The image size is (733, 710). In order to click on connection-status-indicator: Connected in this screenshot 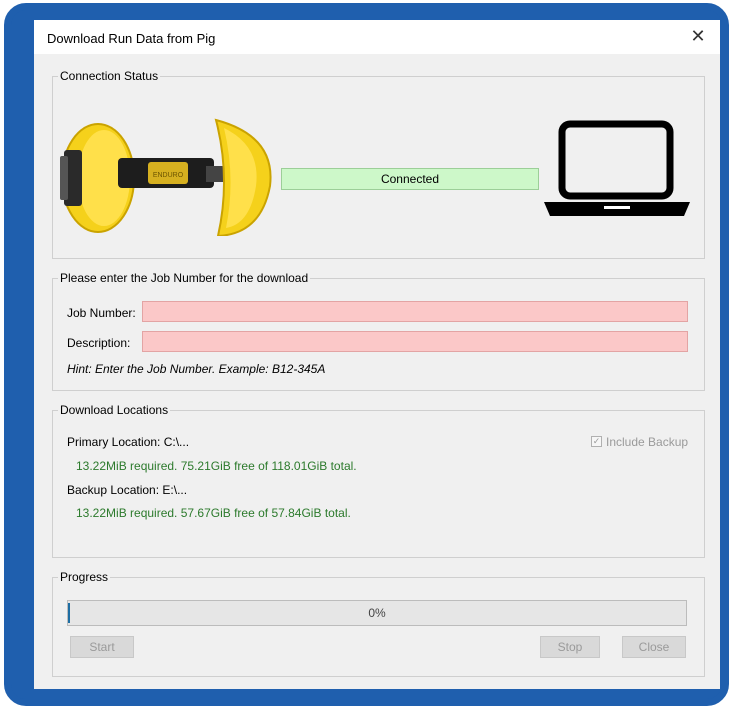, I will do `click(410, 179)`.